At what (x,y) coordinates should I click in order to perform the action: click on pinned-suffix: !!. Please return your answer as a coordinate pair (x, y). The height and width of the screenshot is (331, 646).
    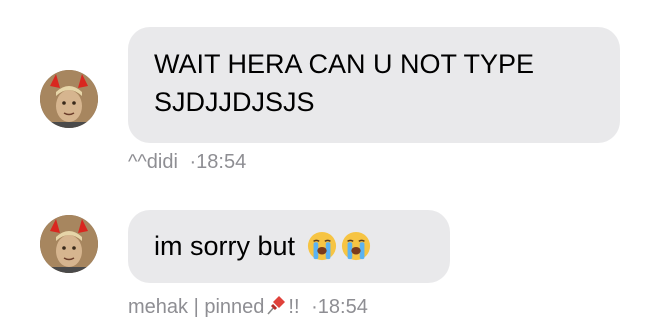
    Looking at the image, I should click on (294, 307).